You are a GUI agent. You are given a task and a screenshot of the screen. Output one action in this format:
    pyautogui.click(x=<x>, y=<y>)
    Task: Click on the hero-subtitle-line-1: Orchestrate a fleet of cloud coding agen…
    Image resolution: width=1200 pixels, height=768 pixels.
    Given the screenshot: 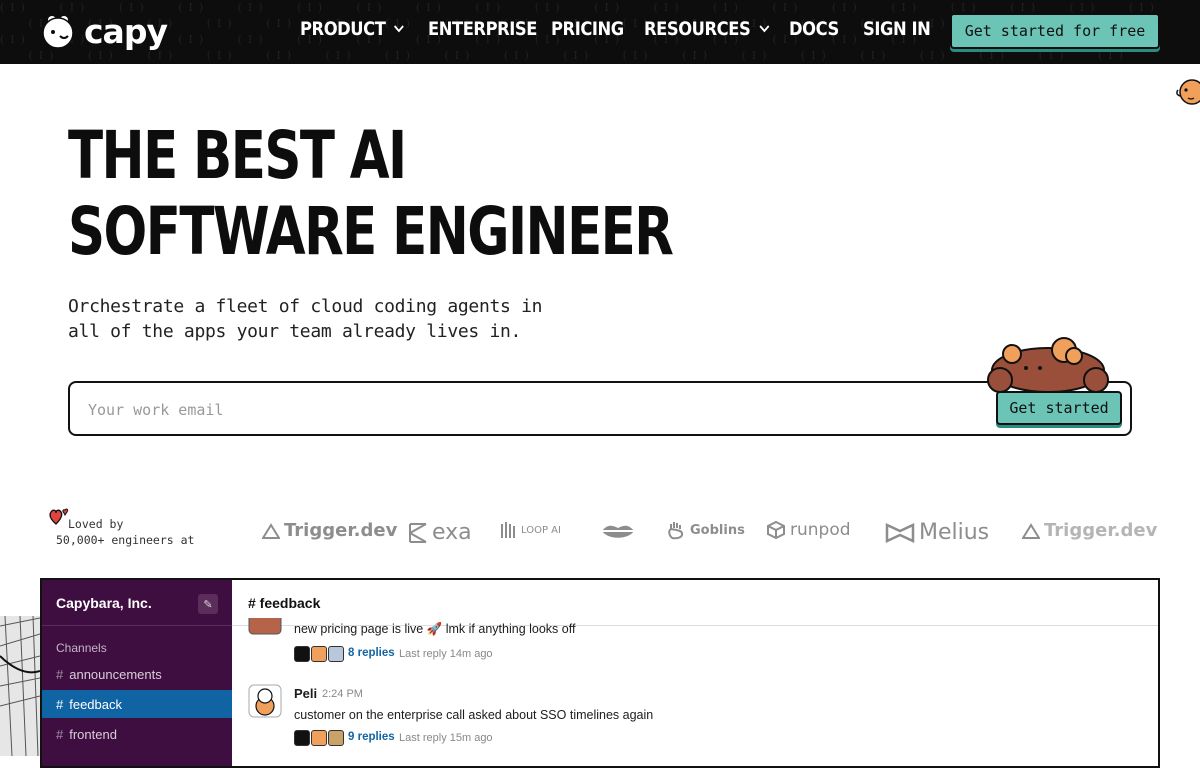 What is the action you would take?
    pyautogui.click(x=305, y=306)
    